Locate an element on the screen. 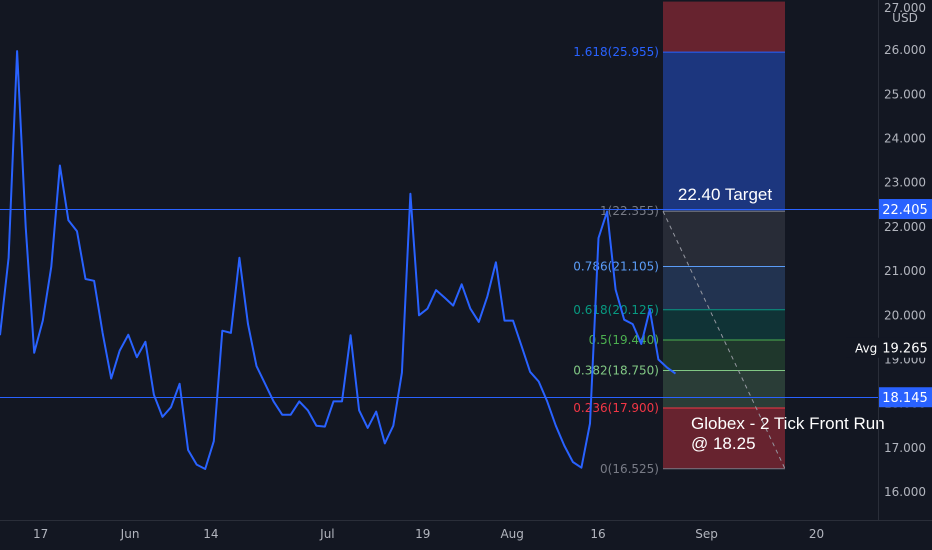  x-tick-label: 14 is located at coordinates (210, 534).